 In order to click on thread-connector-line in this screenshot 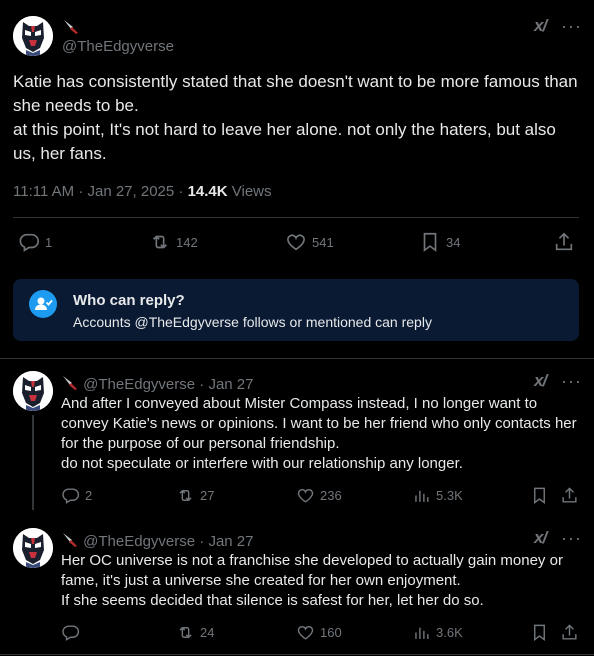, I will do `click(33, 462)`.